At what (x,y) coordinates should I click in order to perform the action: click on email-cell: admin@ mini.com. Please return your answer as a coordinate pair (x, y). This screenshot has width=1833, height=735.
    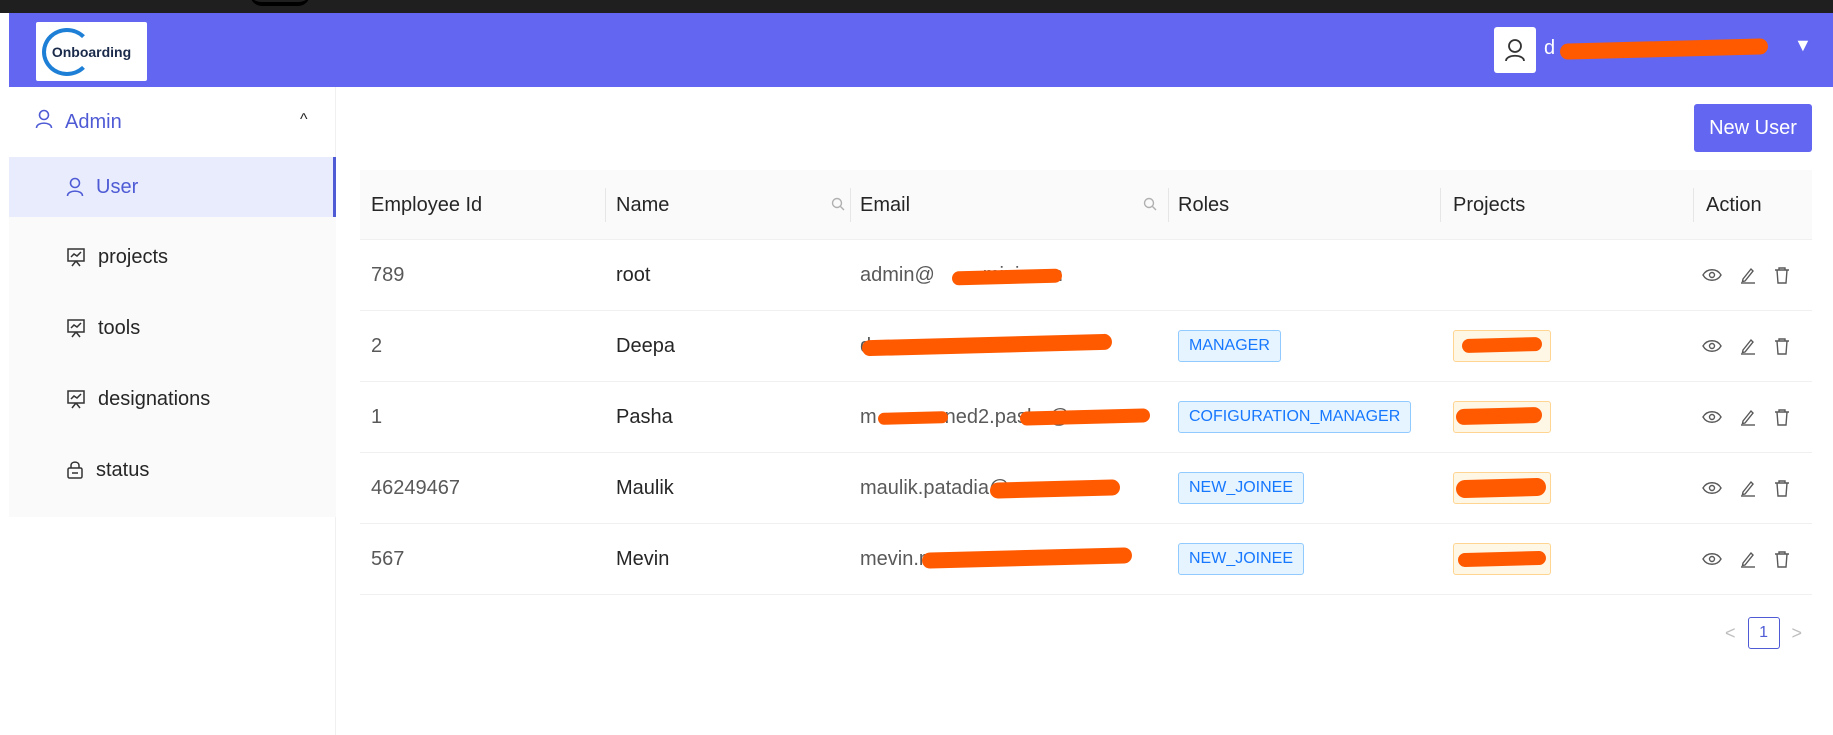
    Looking at the image, I should click on (1010, 275).